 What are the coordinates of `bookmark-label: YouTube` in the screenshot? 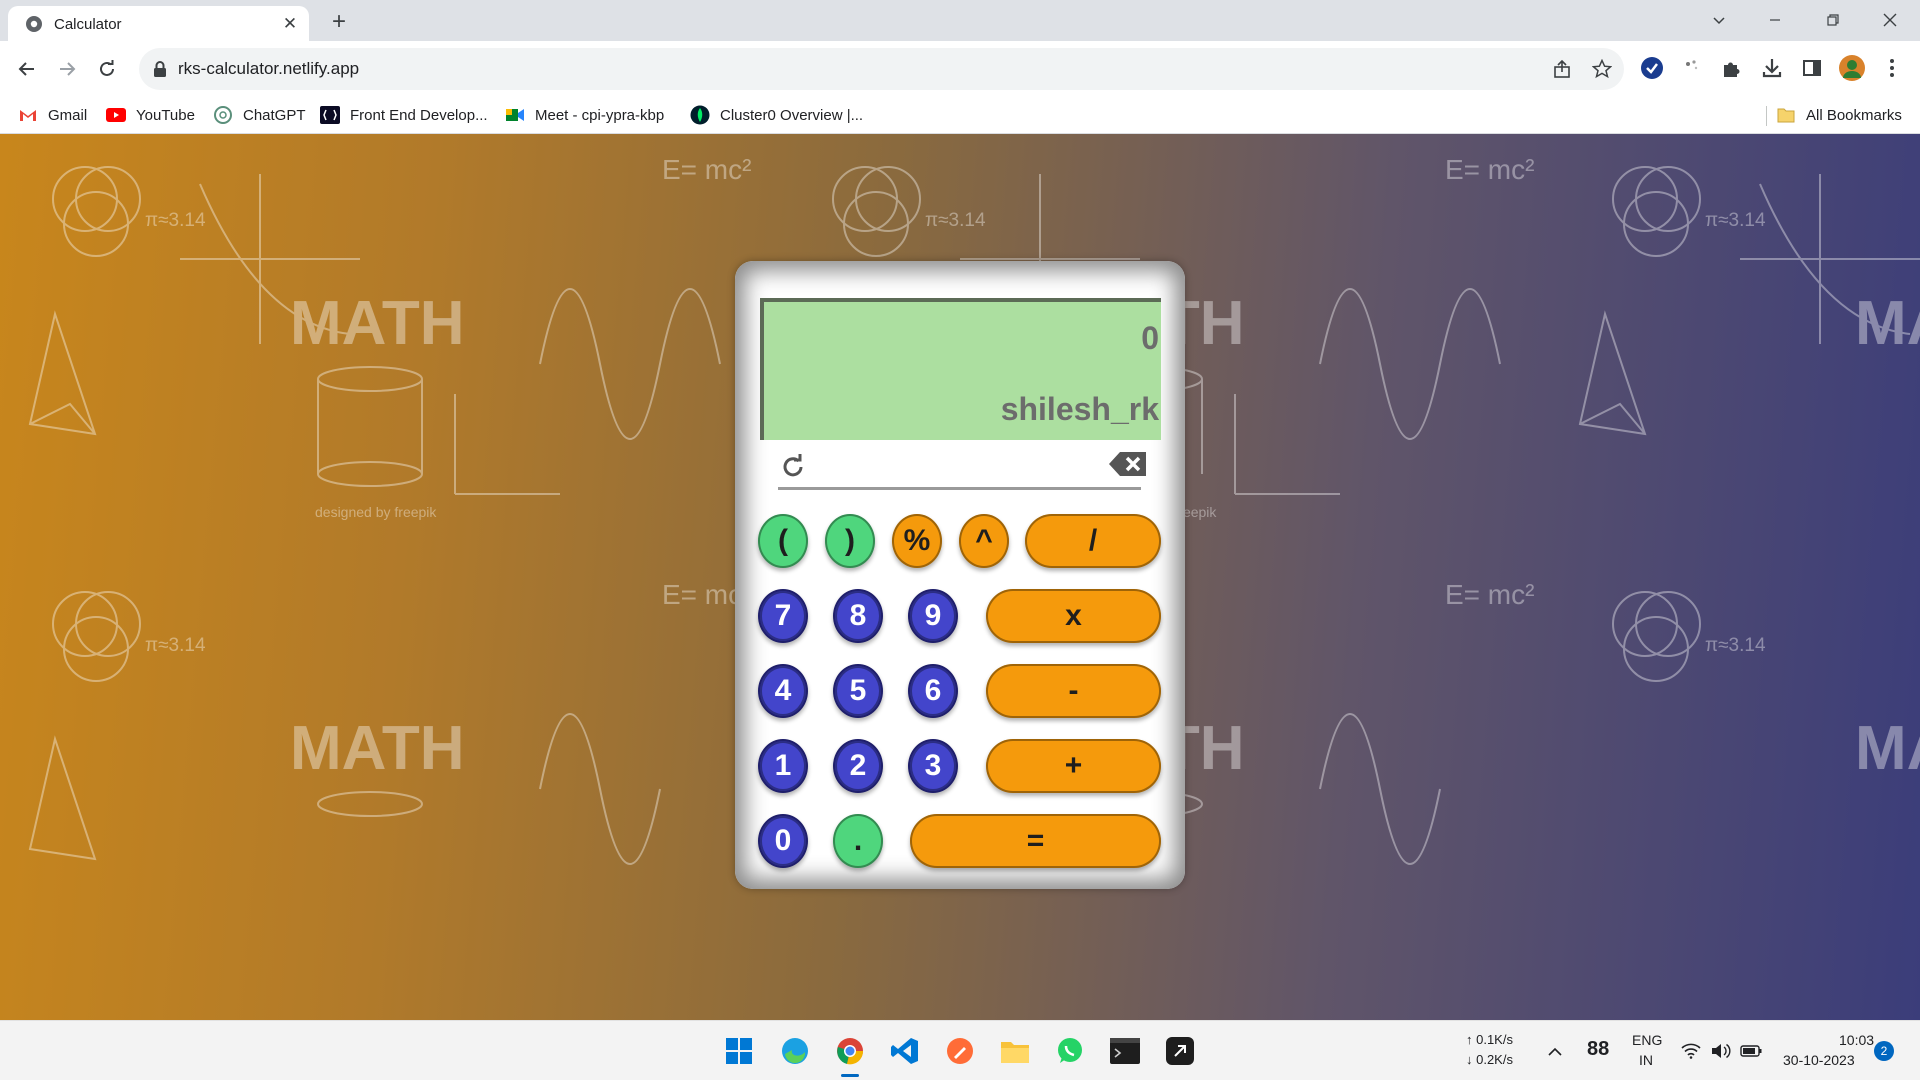 It's located at (165, 115).